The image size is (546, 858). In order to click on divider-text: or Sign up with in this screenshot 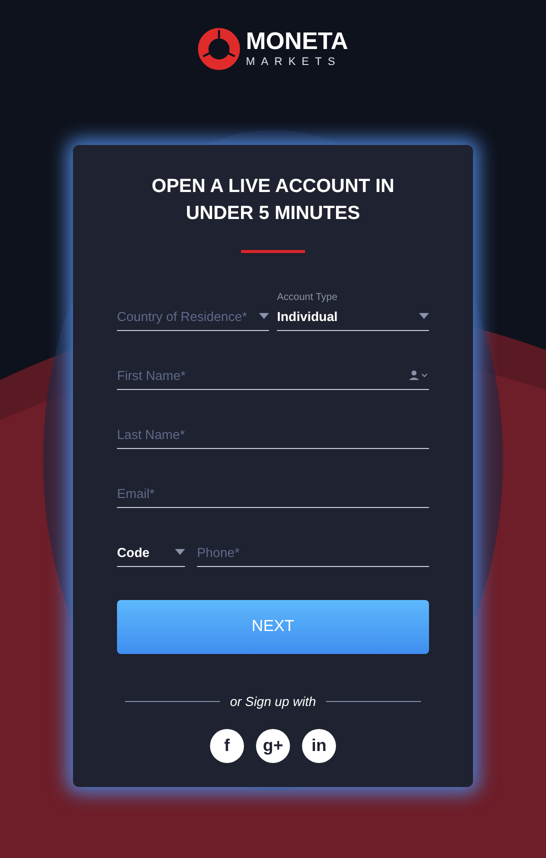, I will do `click(273, 701)`.